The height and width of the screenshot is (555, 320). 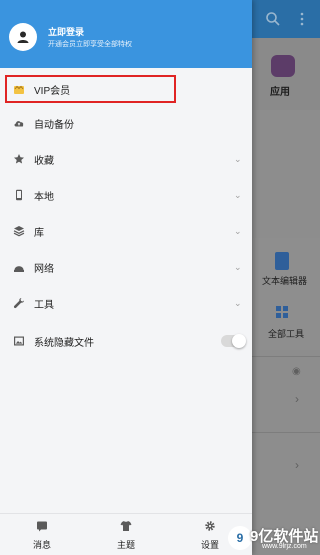 I want to click on star-icon, so click(x=19, y=159).